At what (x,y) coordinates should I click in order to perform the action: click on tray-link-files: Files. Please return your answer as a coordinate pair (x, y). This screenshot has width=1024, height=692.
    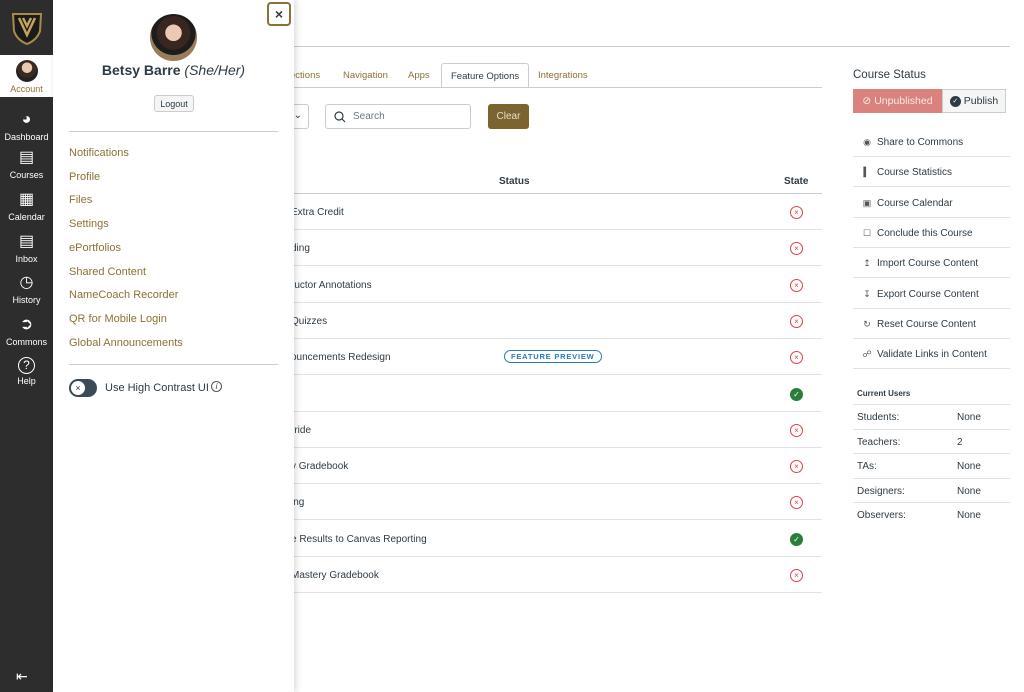
    Looking at the image, I should click on (80, 200).